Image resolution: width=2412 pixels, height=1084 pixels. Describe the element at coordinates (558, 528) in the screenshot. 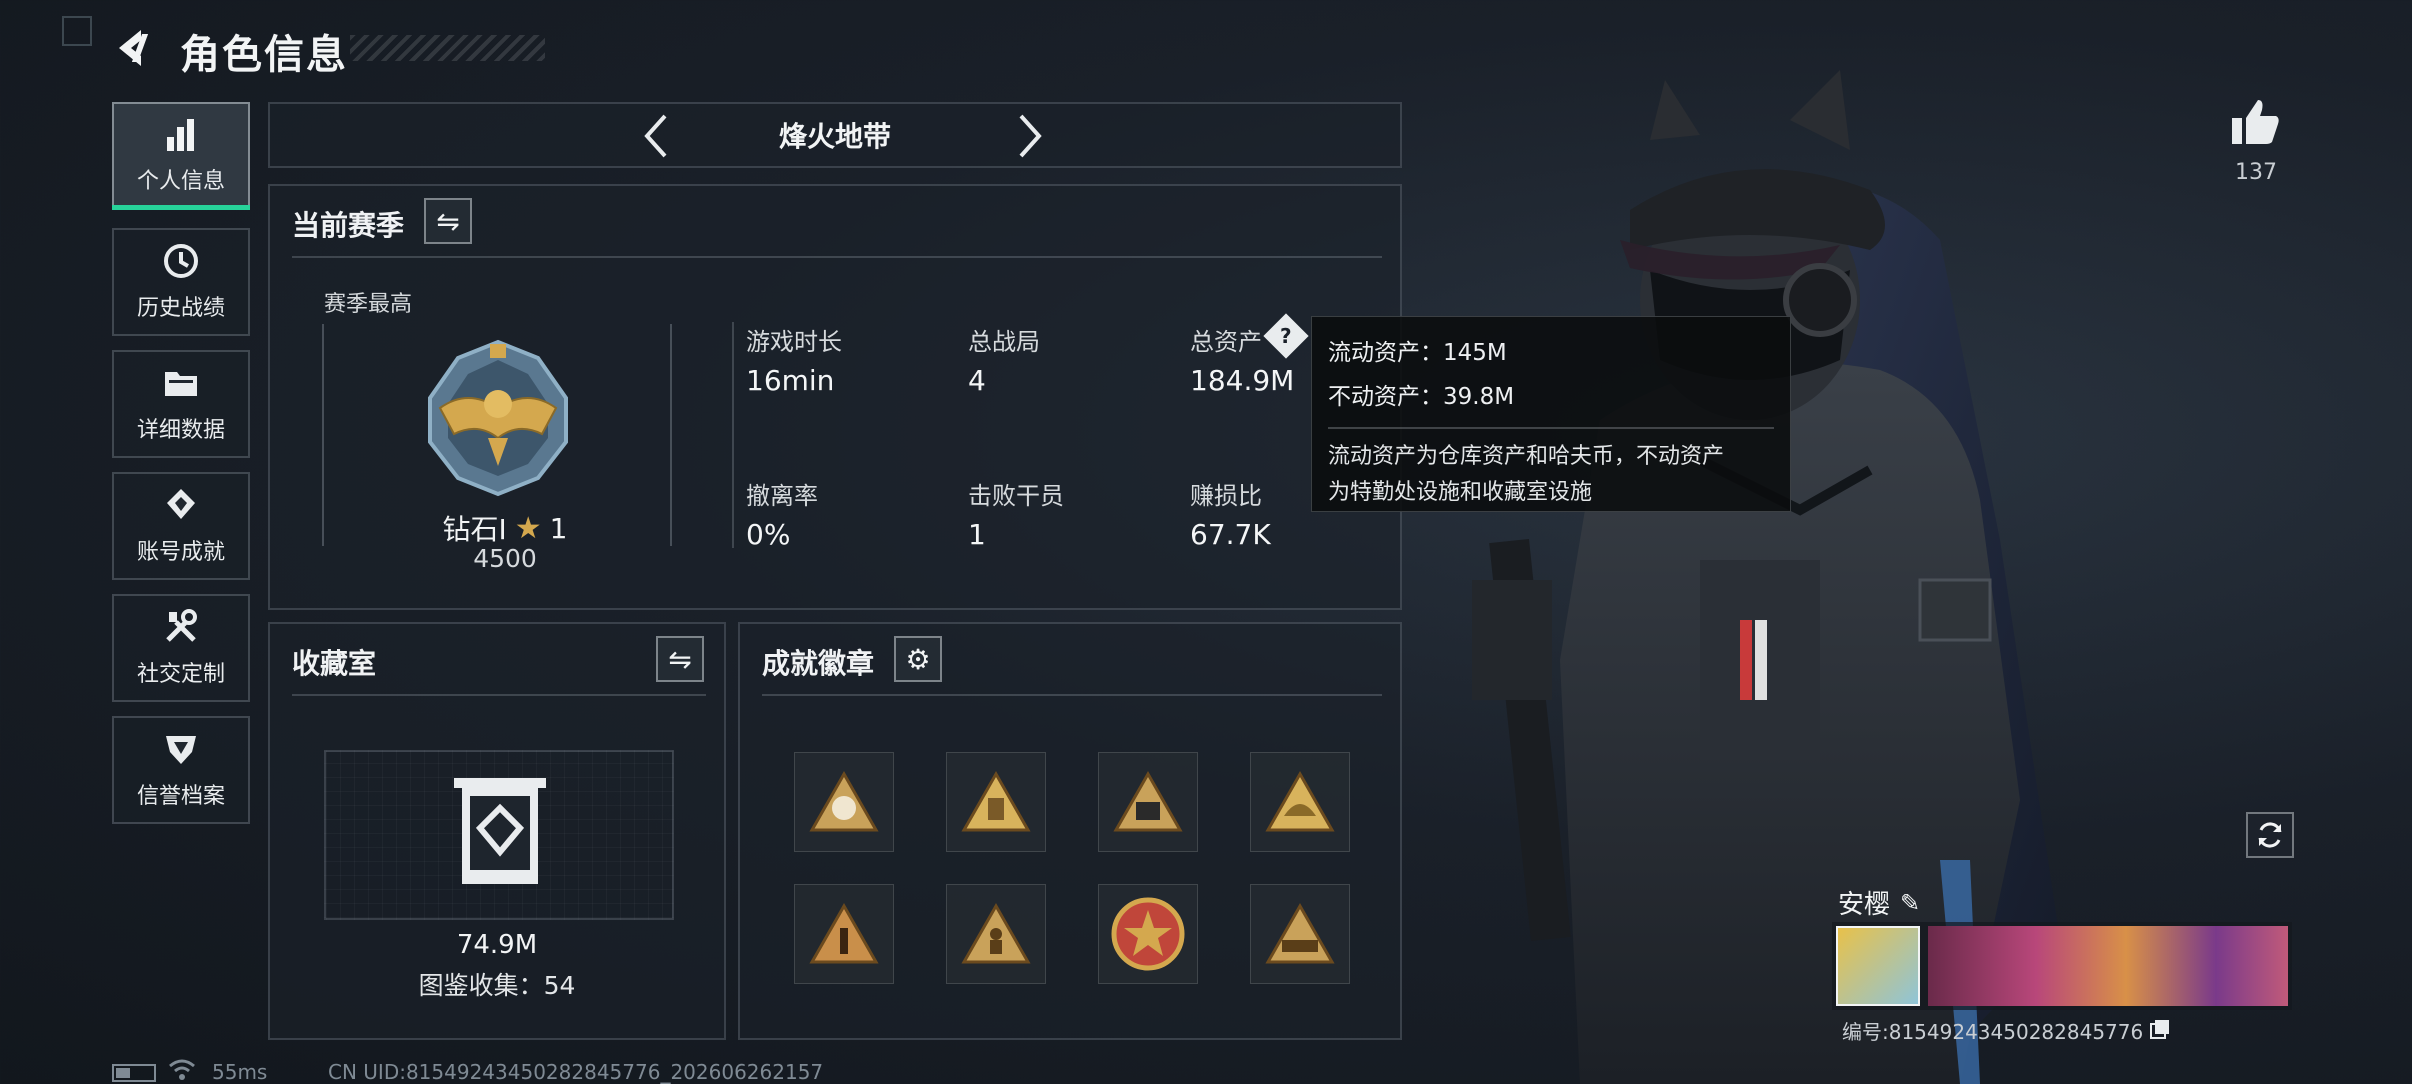

I see `rank-stars: 1` at that location.